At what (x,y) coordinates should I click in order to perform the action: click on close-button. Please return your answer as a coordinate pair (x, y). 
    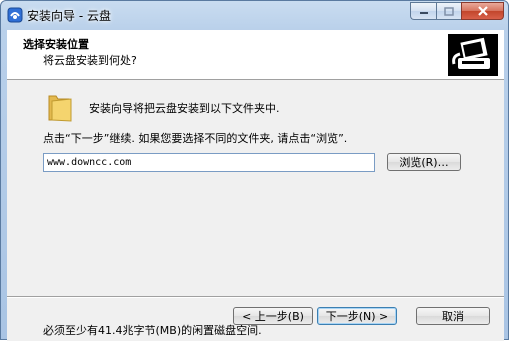
    Looking at the image, I should click on (482, 11).